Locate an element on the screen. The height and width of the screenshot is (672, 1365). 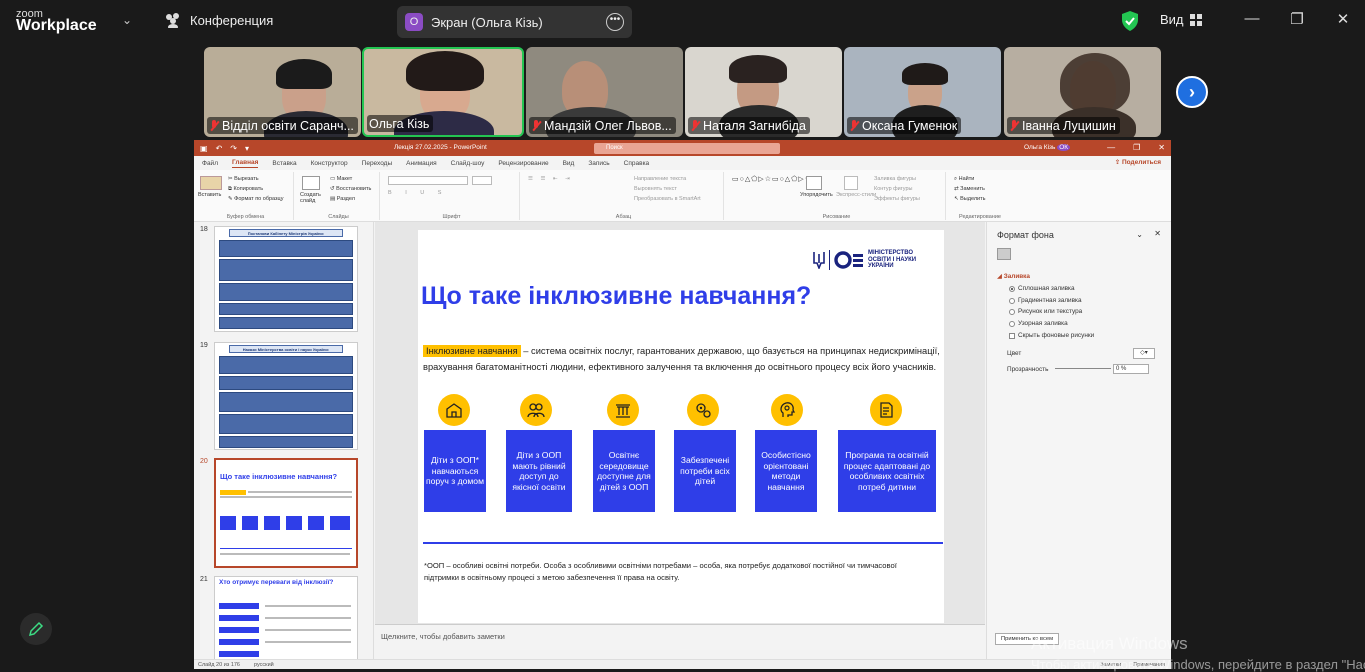
quick-styles-button: Экспресс-стили is located at coordinates (856, 195).